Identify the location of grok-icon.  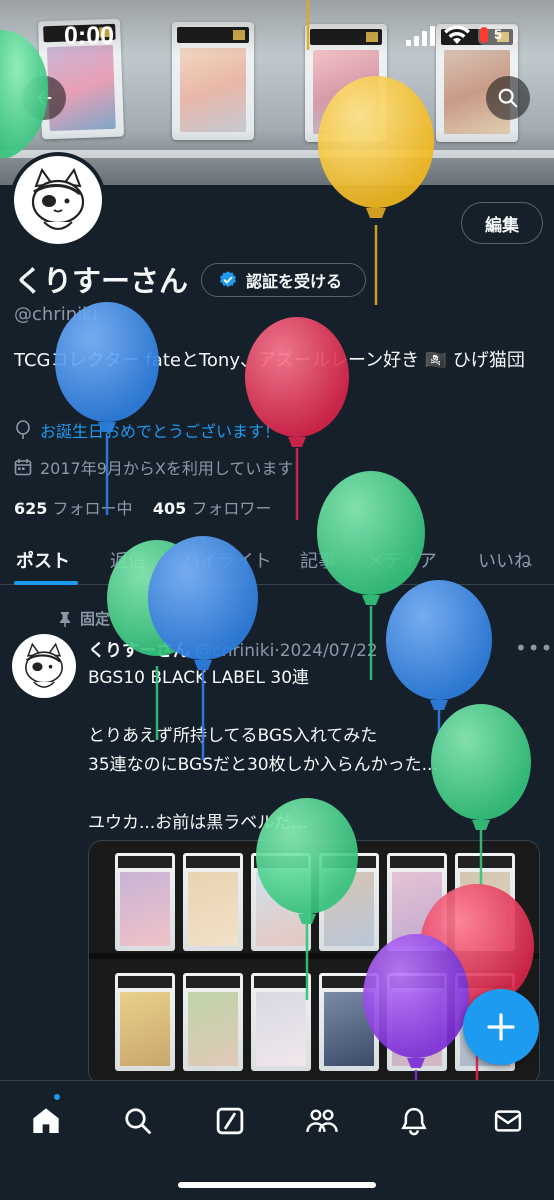
(230, 1121).